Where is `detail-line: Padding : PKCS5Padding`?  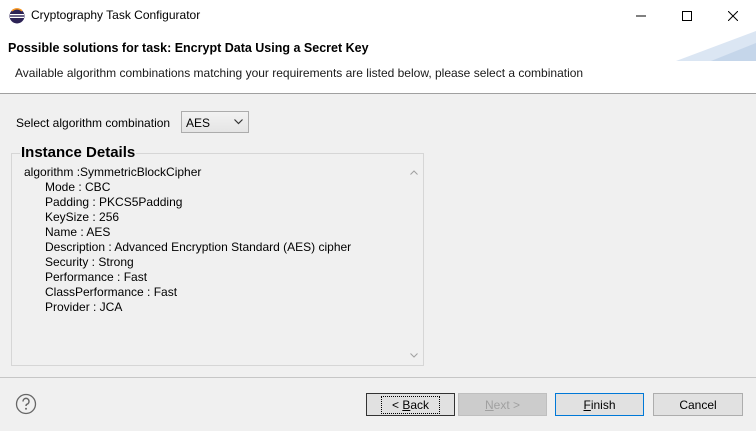
detail-line: Padding : PKCS5Padding is located at coordinates (114, 202).